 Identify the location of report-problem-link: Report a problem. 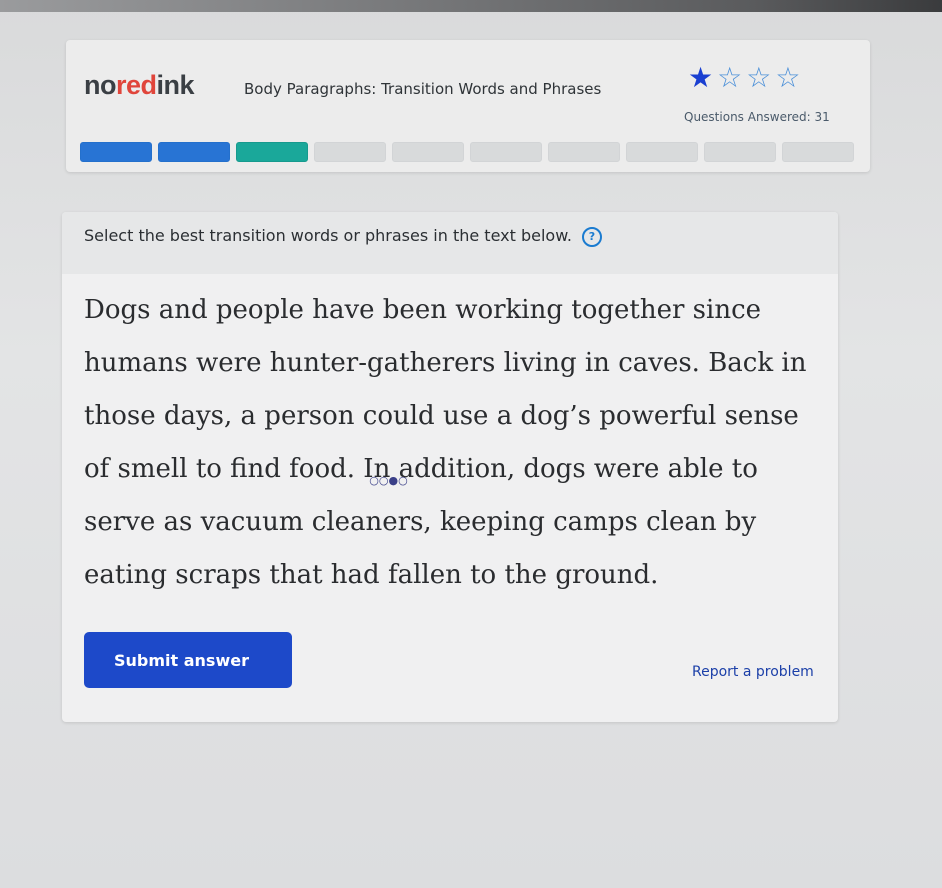
(753, 672).